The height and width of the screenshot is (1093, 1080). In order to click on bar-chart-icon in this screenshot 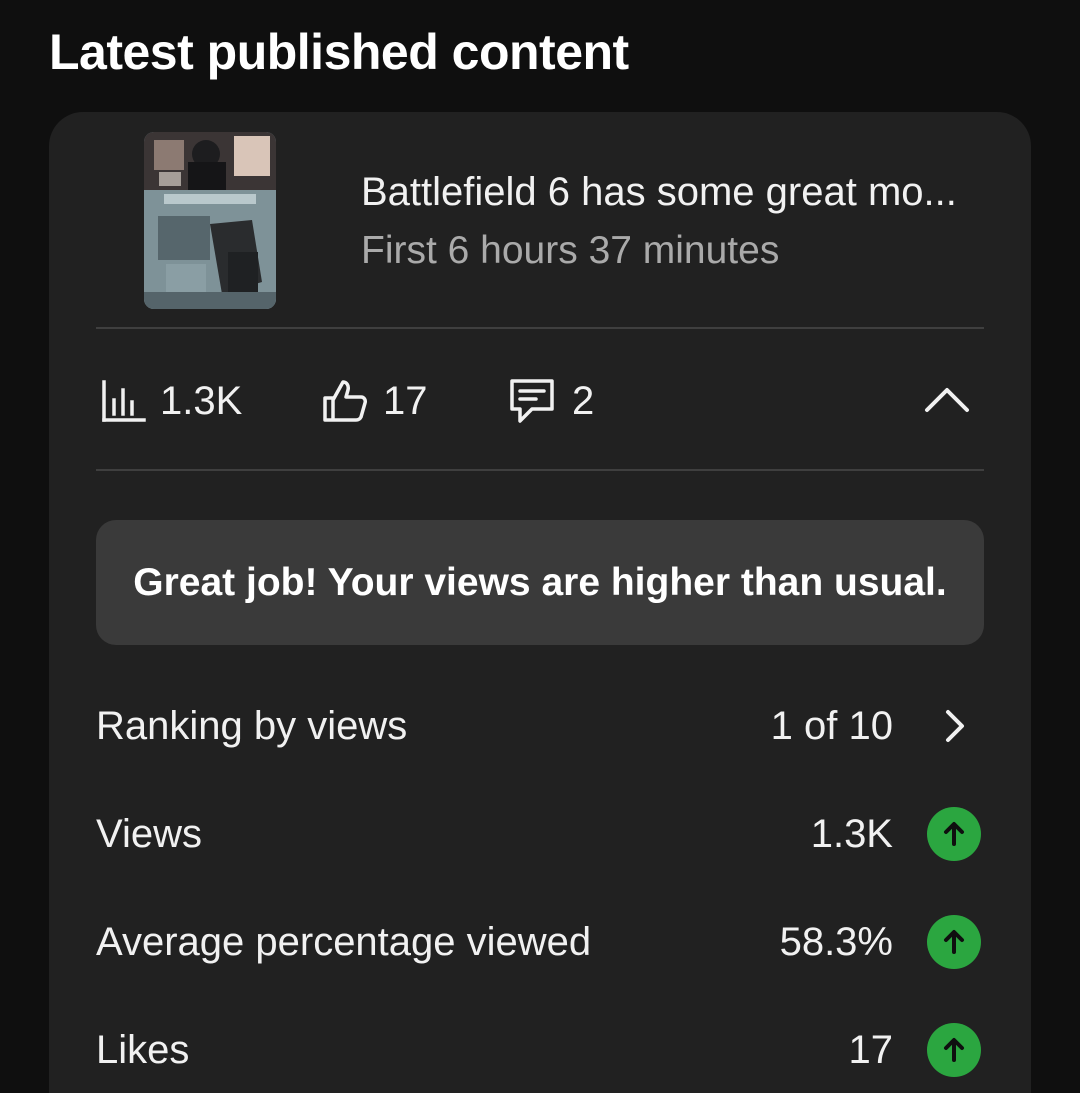, I will do `click(123, 401)`.